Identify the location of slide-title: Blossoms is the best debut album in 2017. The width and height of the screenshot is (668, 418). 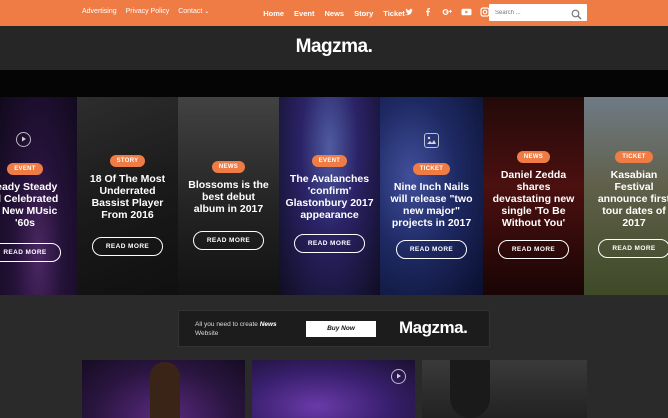
(228, 197).